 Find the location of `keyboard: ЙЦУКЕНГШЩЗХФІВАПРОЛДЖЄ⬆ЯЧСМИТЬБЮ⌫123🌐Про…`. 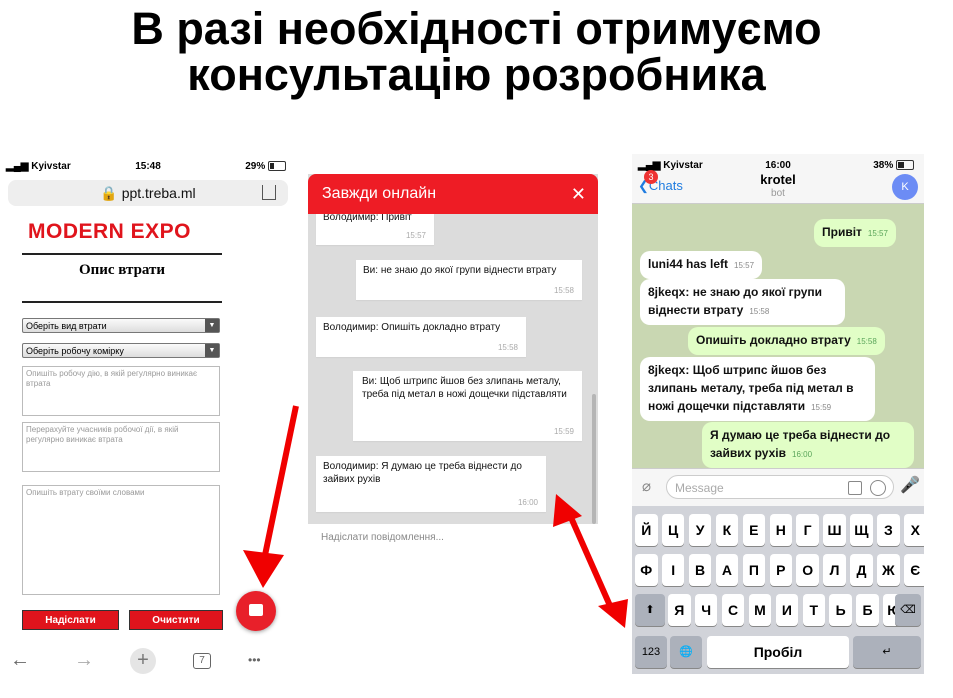

keyboard: ЙЦУКЕНГШЩЗХФІВАПРОЛДЖЄ⬆ЯЧСМИТЬБЮ⌫123🌐Про… is located at coordinates (778, 590).